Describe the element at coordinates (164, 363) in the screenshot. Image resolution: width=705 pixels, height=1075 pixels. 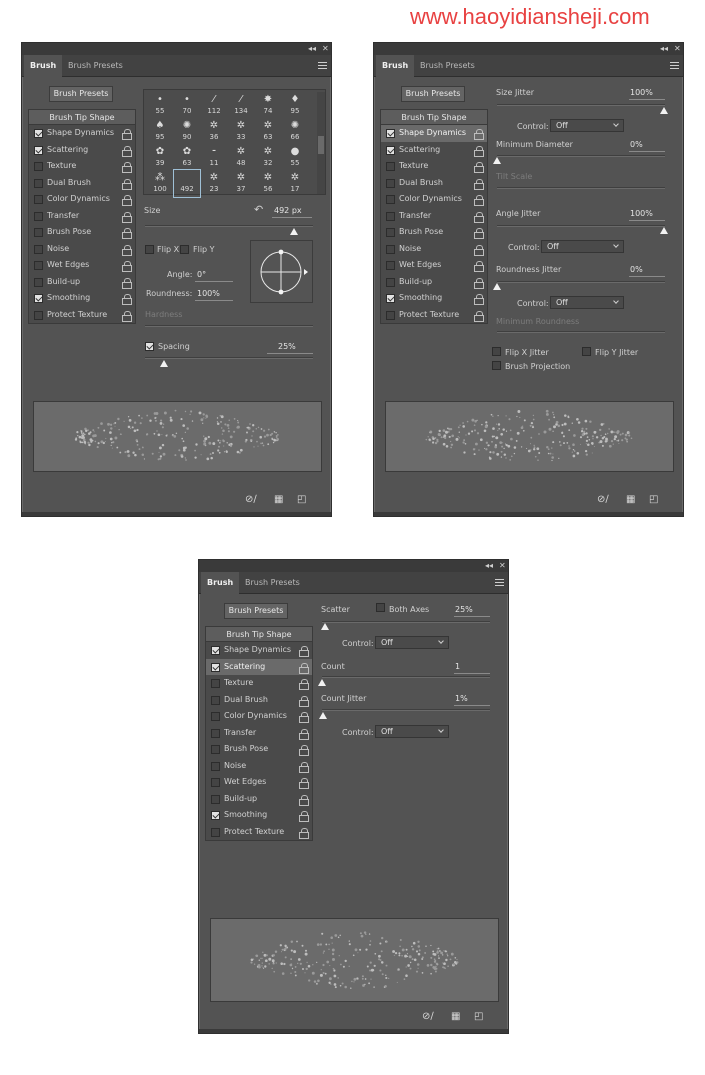
I see `spacing-slider-thumb` at that location.